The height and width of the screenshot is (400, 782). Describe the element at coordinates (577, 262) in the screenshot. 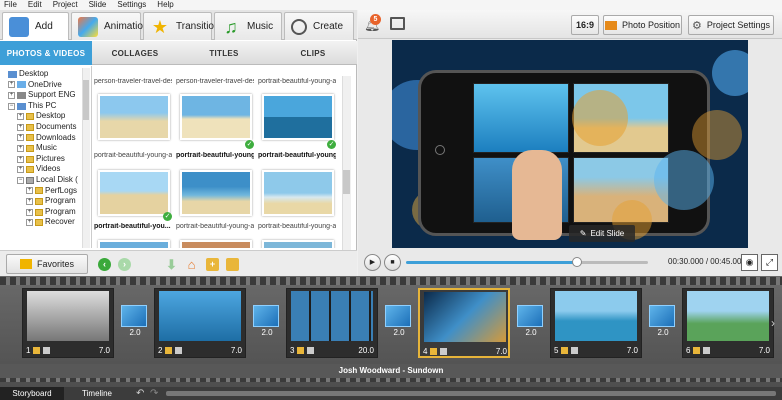

I see `progress-handle` at that location.